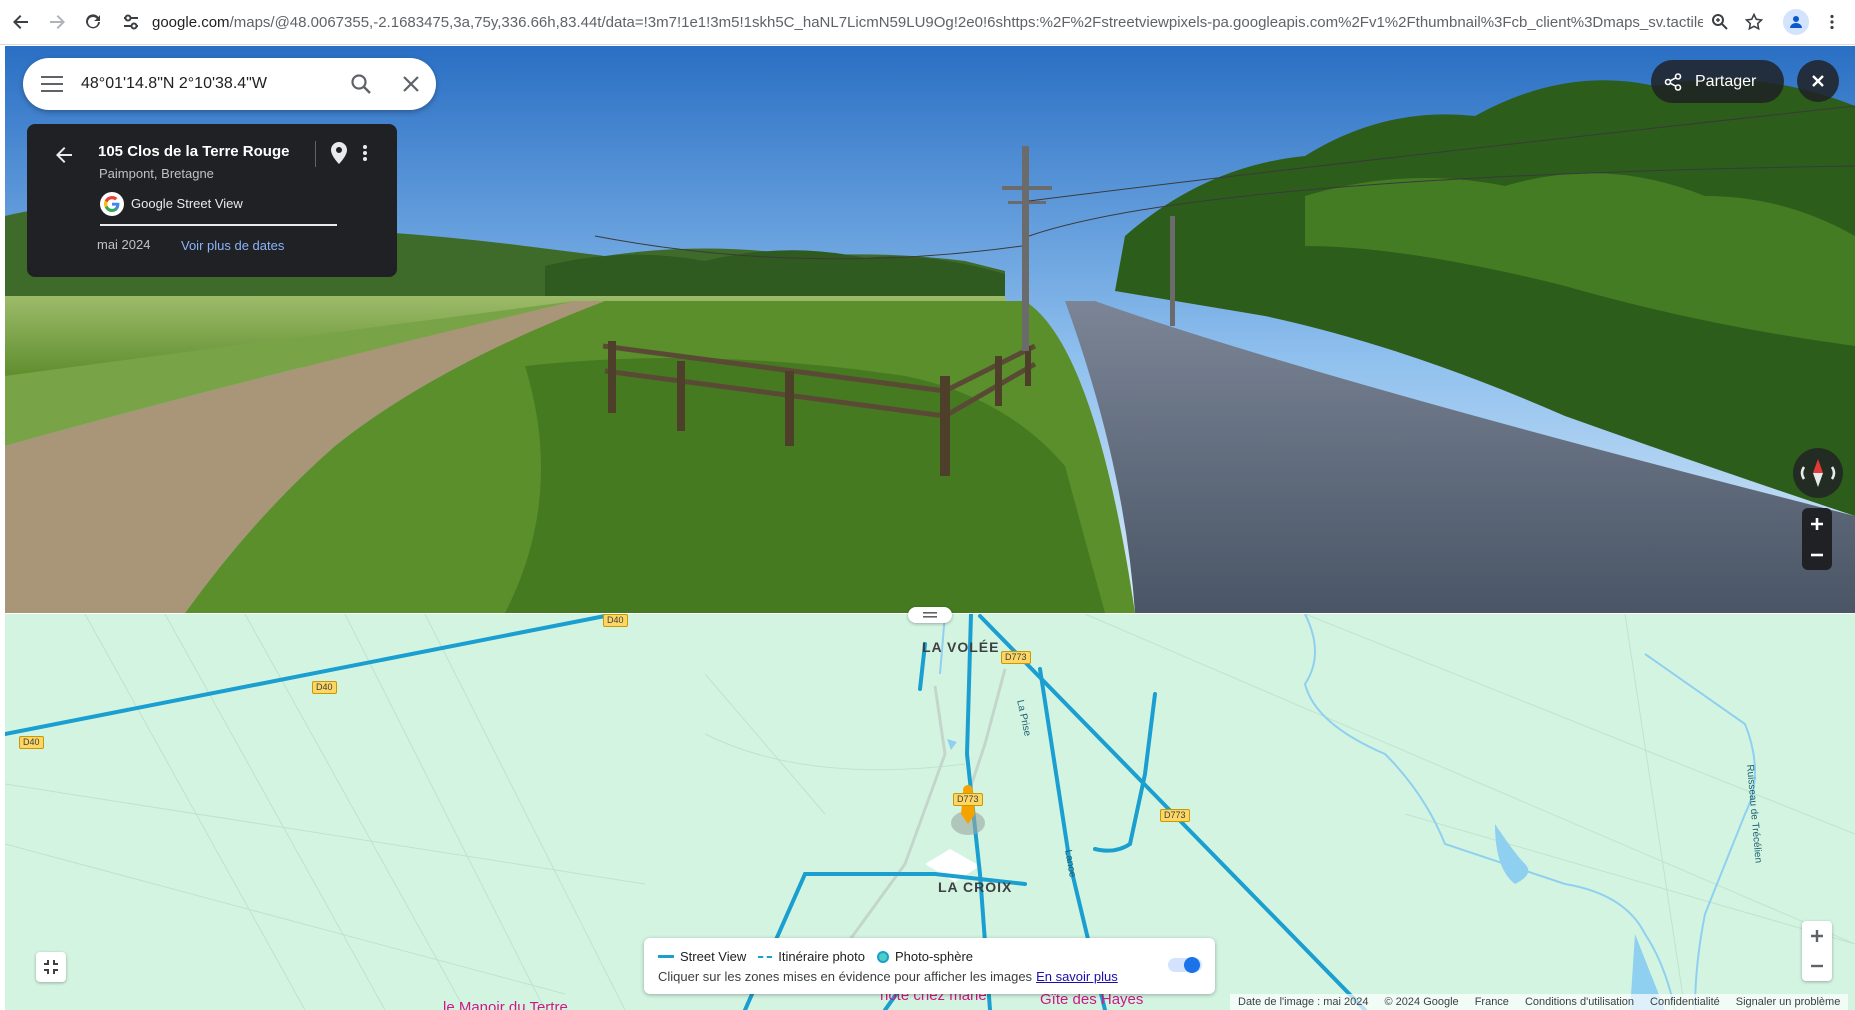 The image size is (1855, 1010). What do you see at coordinates (193, 151) in the screenshot?
I see `place-title: 105 Clos de la Terre Rouge` at bounding box center [193, 151].